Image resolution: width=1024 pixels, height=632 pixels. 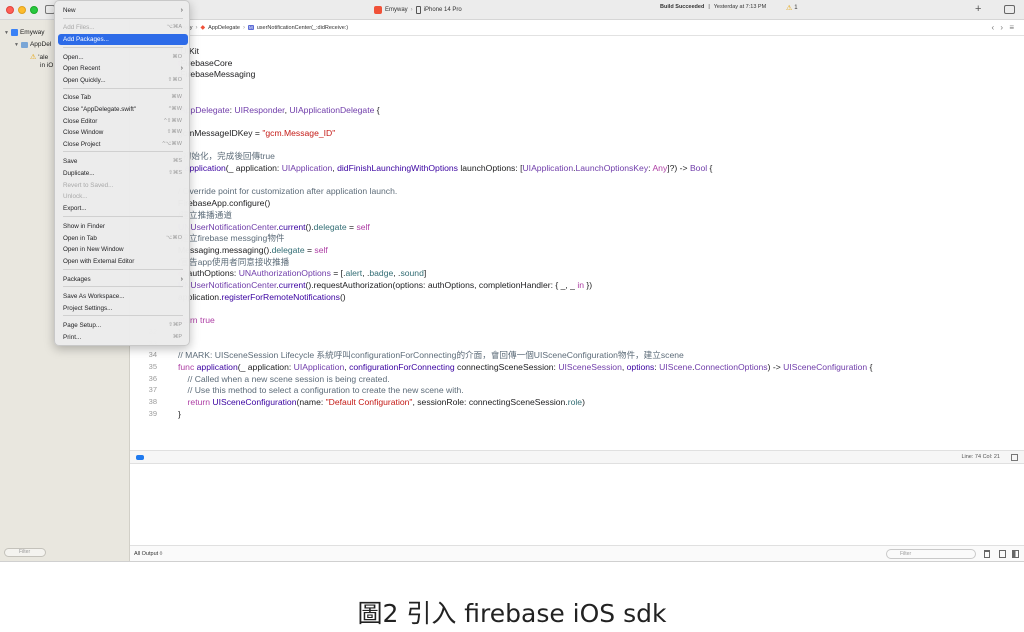 I want to click on navigator-filter-input: Filter, so click(x=25, y=552).